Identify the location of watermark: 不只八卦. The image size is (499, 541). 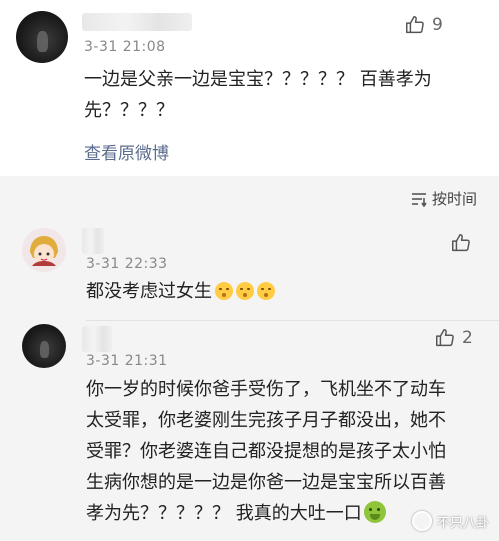
(450, 521).